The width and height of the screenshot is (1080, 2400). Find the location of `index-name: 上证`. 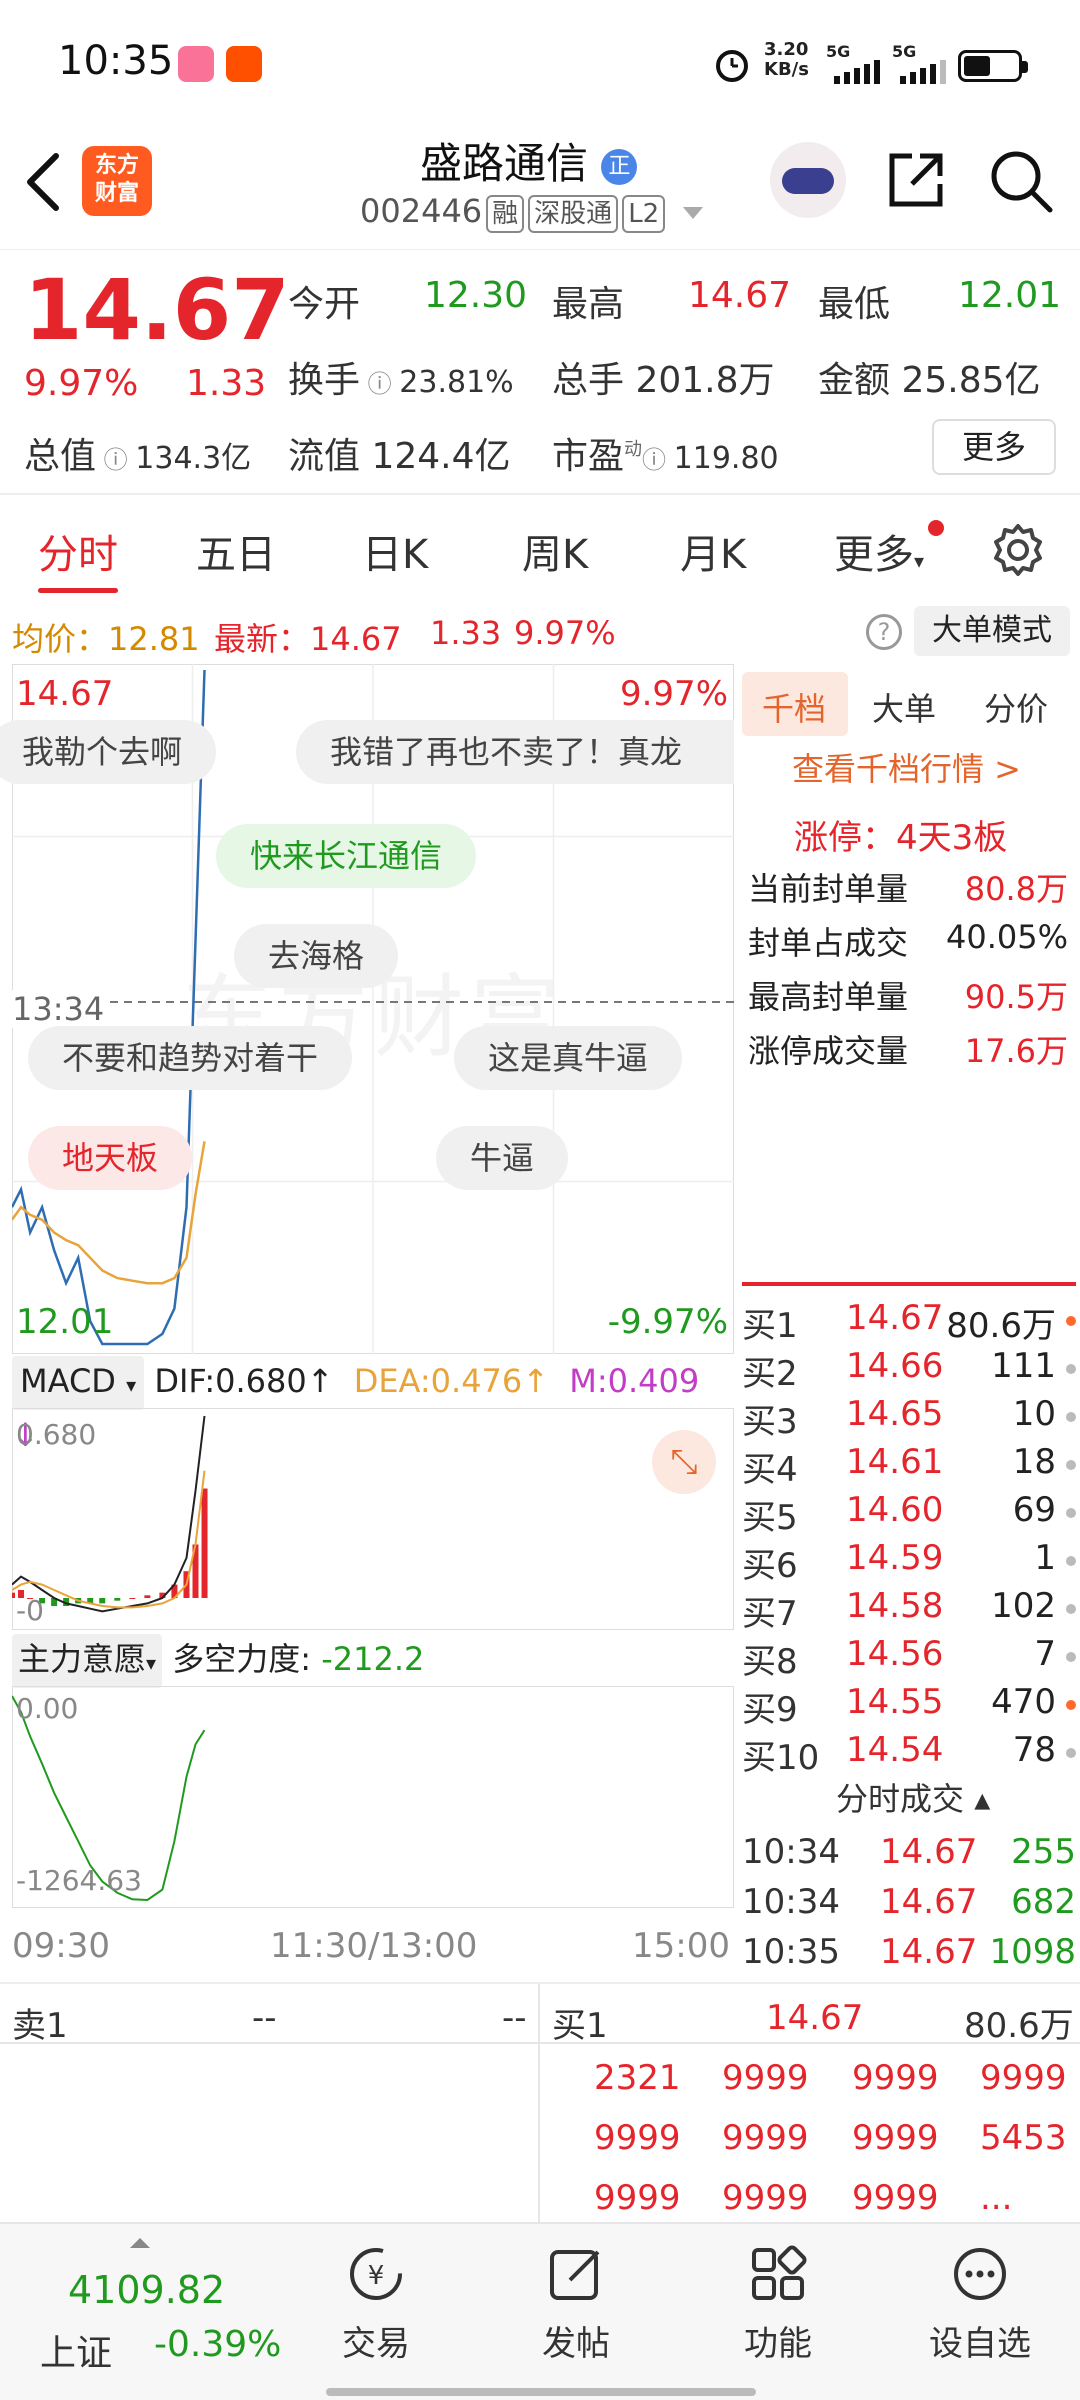

index-name: 上证 is located at coordinates (76, 2353).